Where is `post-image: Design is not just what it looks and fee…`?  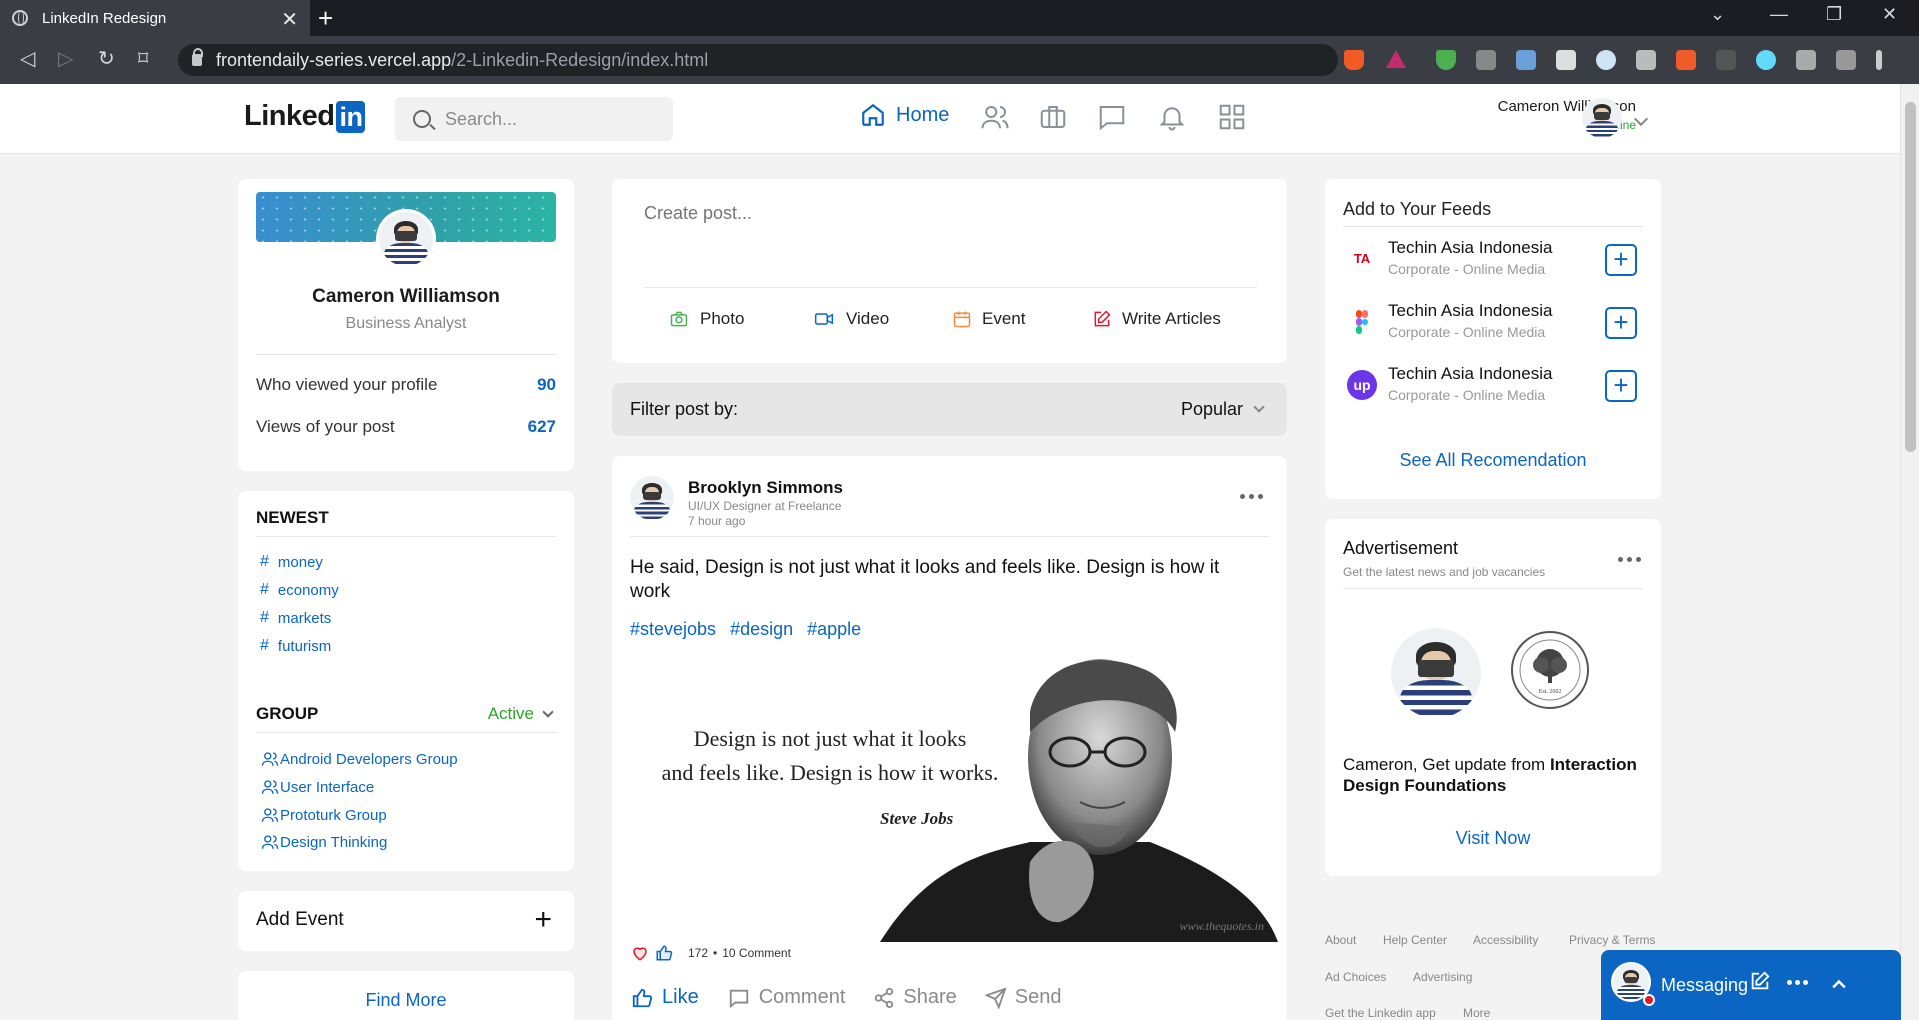 post-image: Design is not just what it looks and fee… is located at coordinates (954, 797).